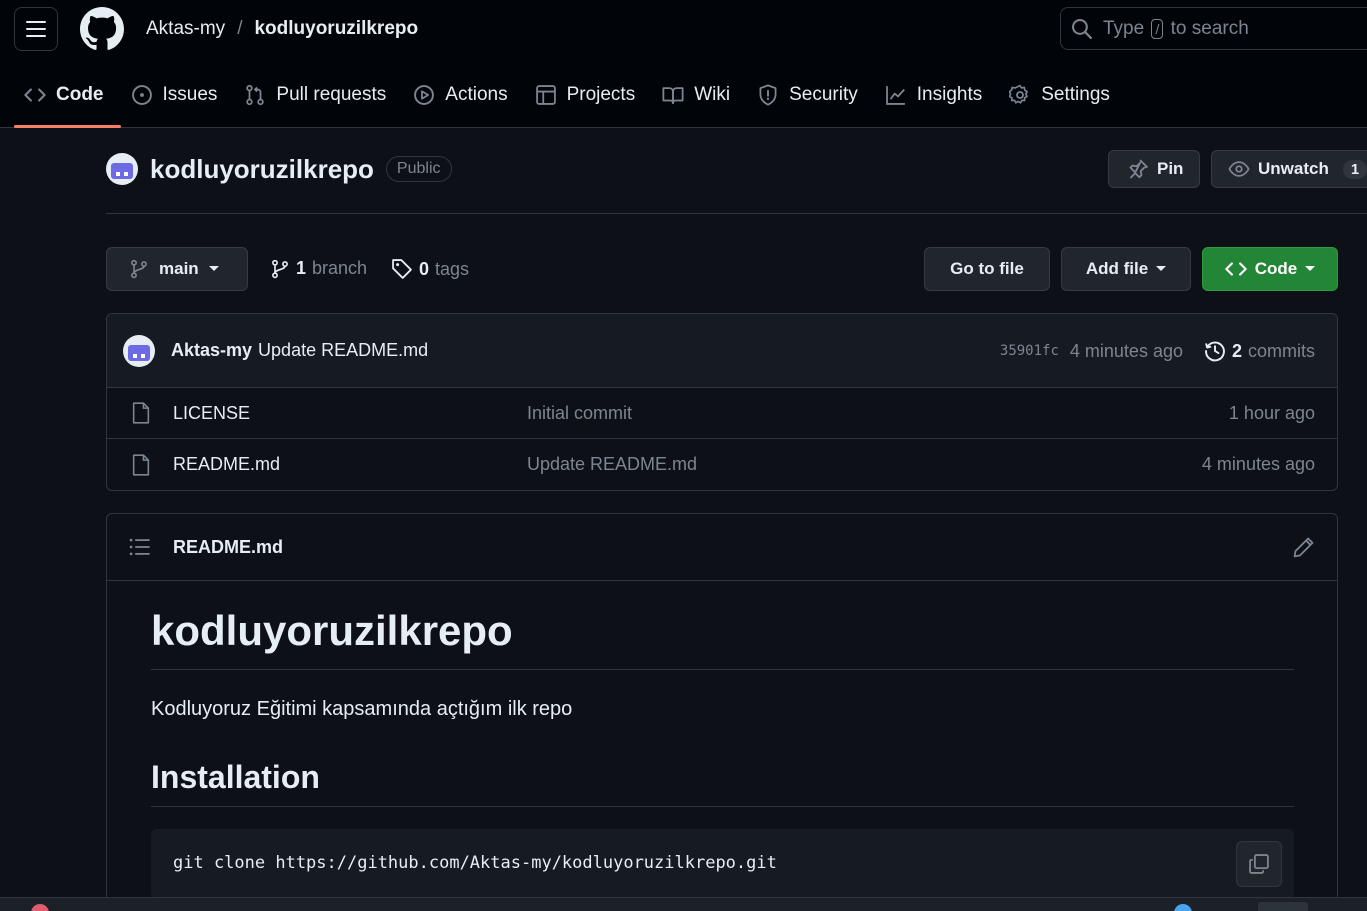  What do you see at coordinates (1117, 268) in the screenshot?
I see `add-file-label: Add file` at bounding box center [1117, 268].